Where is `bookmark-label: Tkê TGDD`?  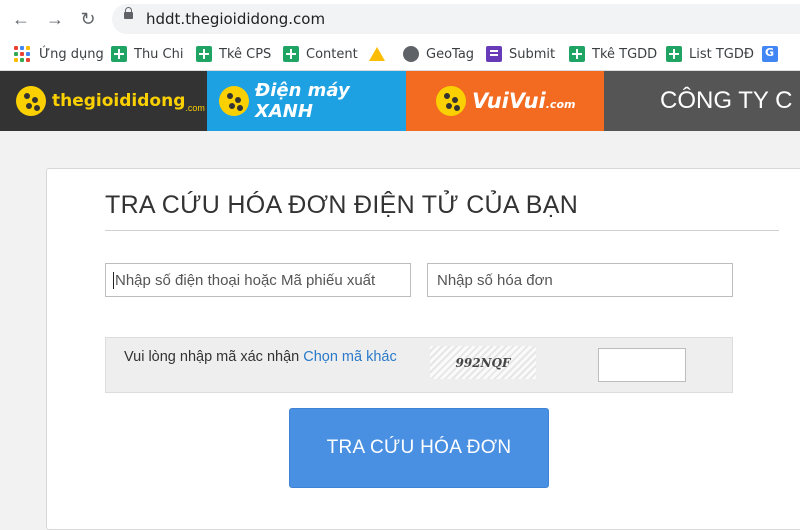
bookmark-label: Tkê TGDD is located at coordinates (625, 54).